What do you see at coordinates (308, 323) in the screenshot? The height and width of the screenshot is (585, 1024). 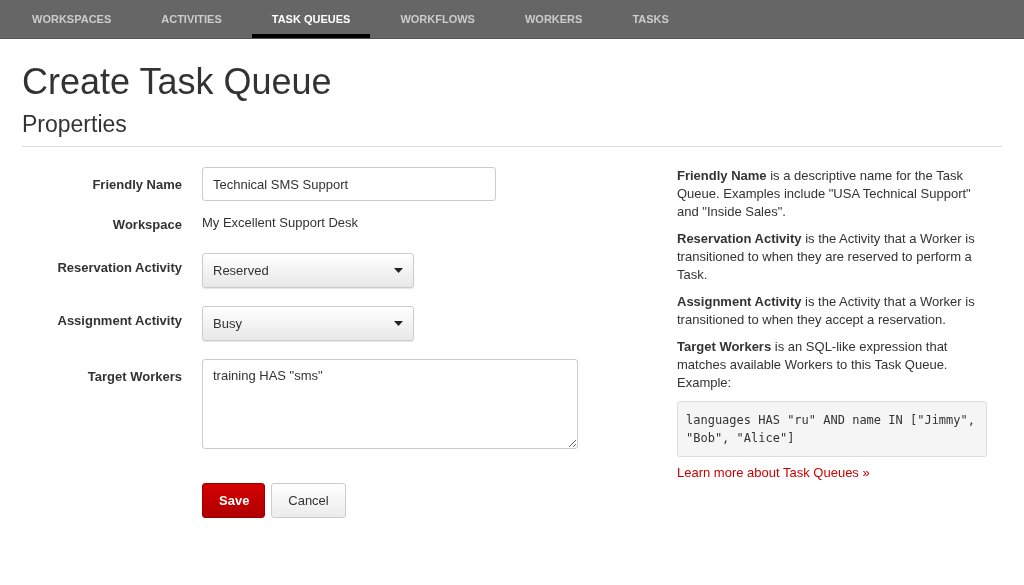 I see `activity-dropdown: Busy` at bounding box center [308, 323].